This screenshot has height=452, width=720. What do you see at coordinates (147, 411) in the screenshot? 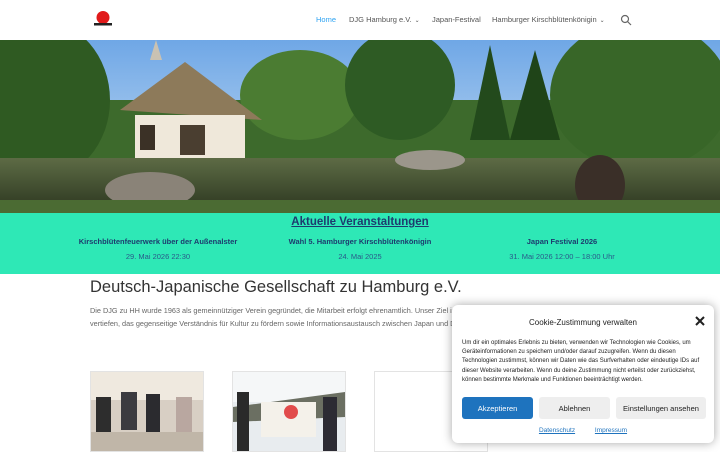
I see `photo-card-meeting` at bounding box center [147, 411].